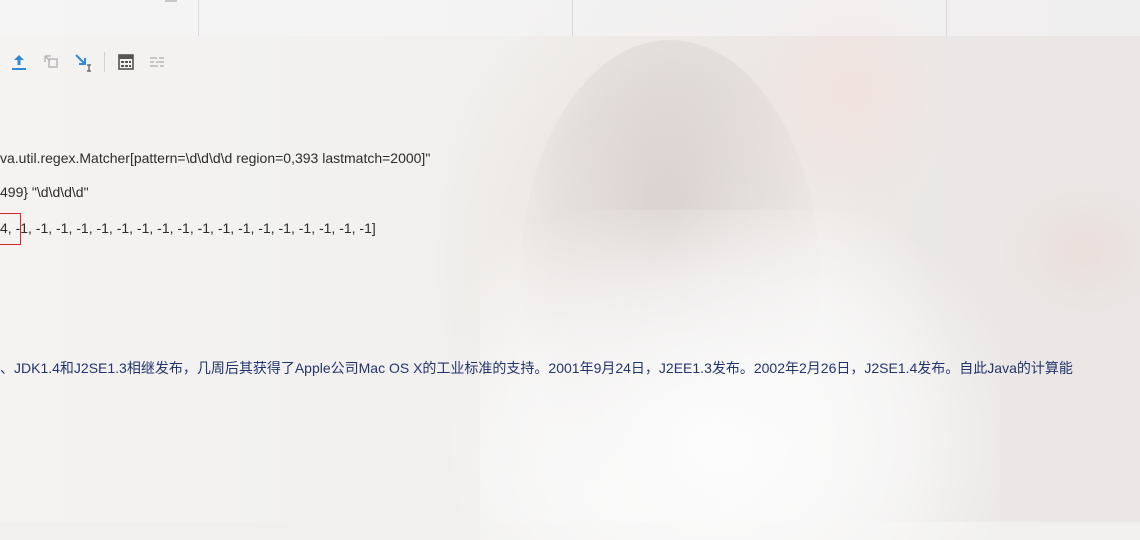 The width and height of the screenshot is (1140, 540). I want to click on tab-indicator, so click(171, 1).